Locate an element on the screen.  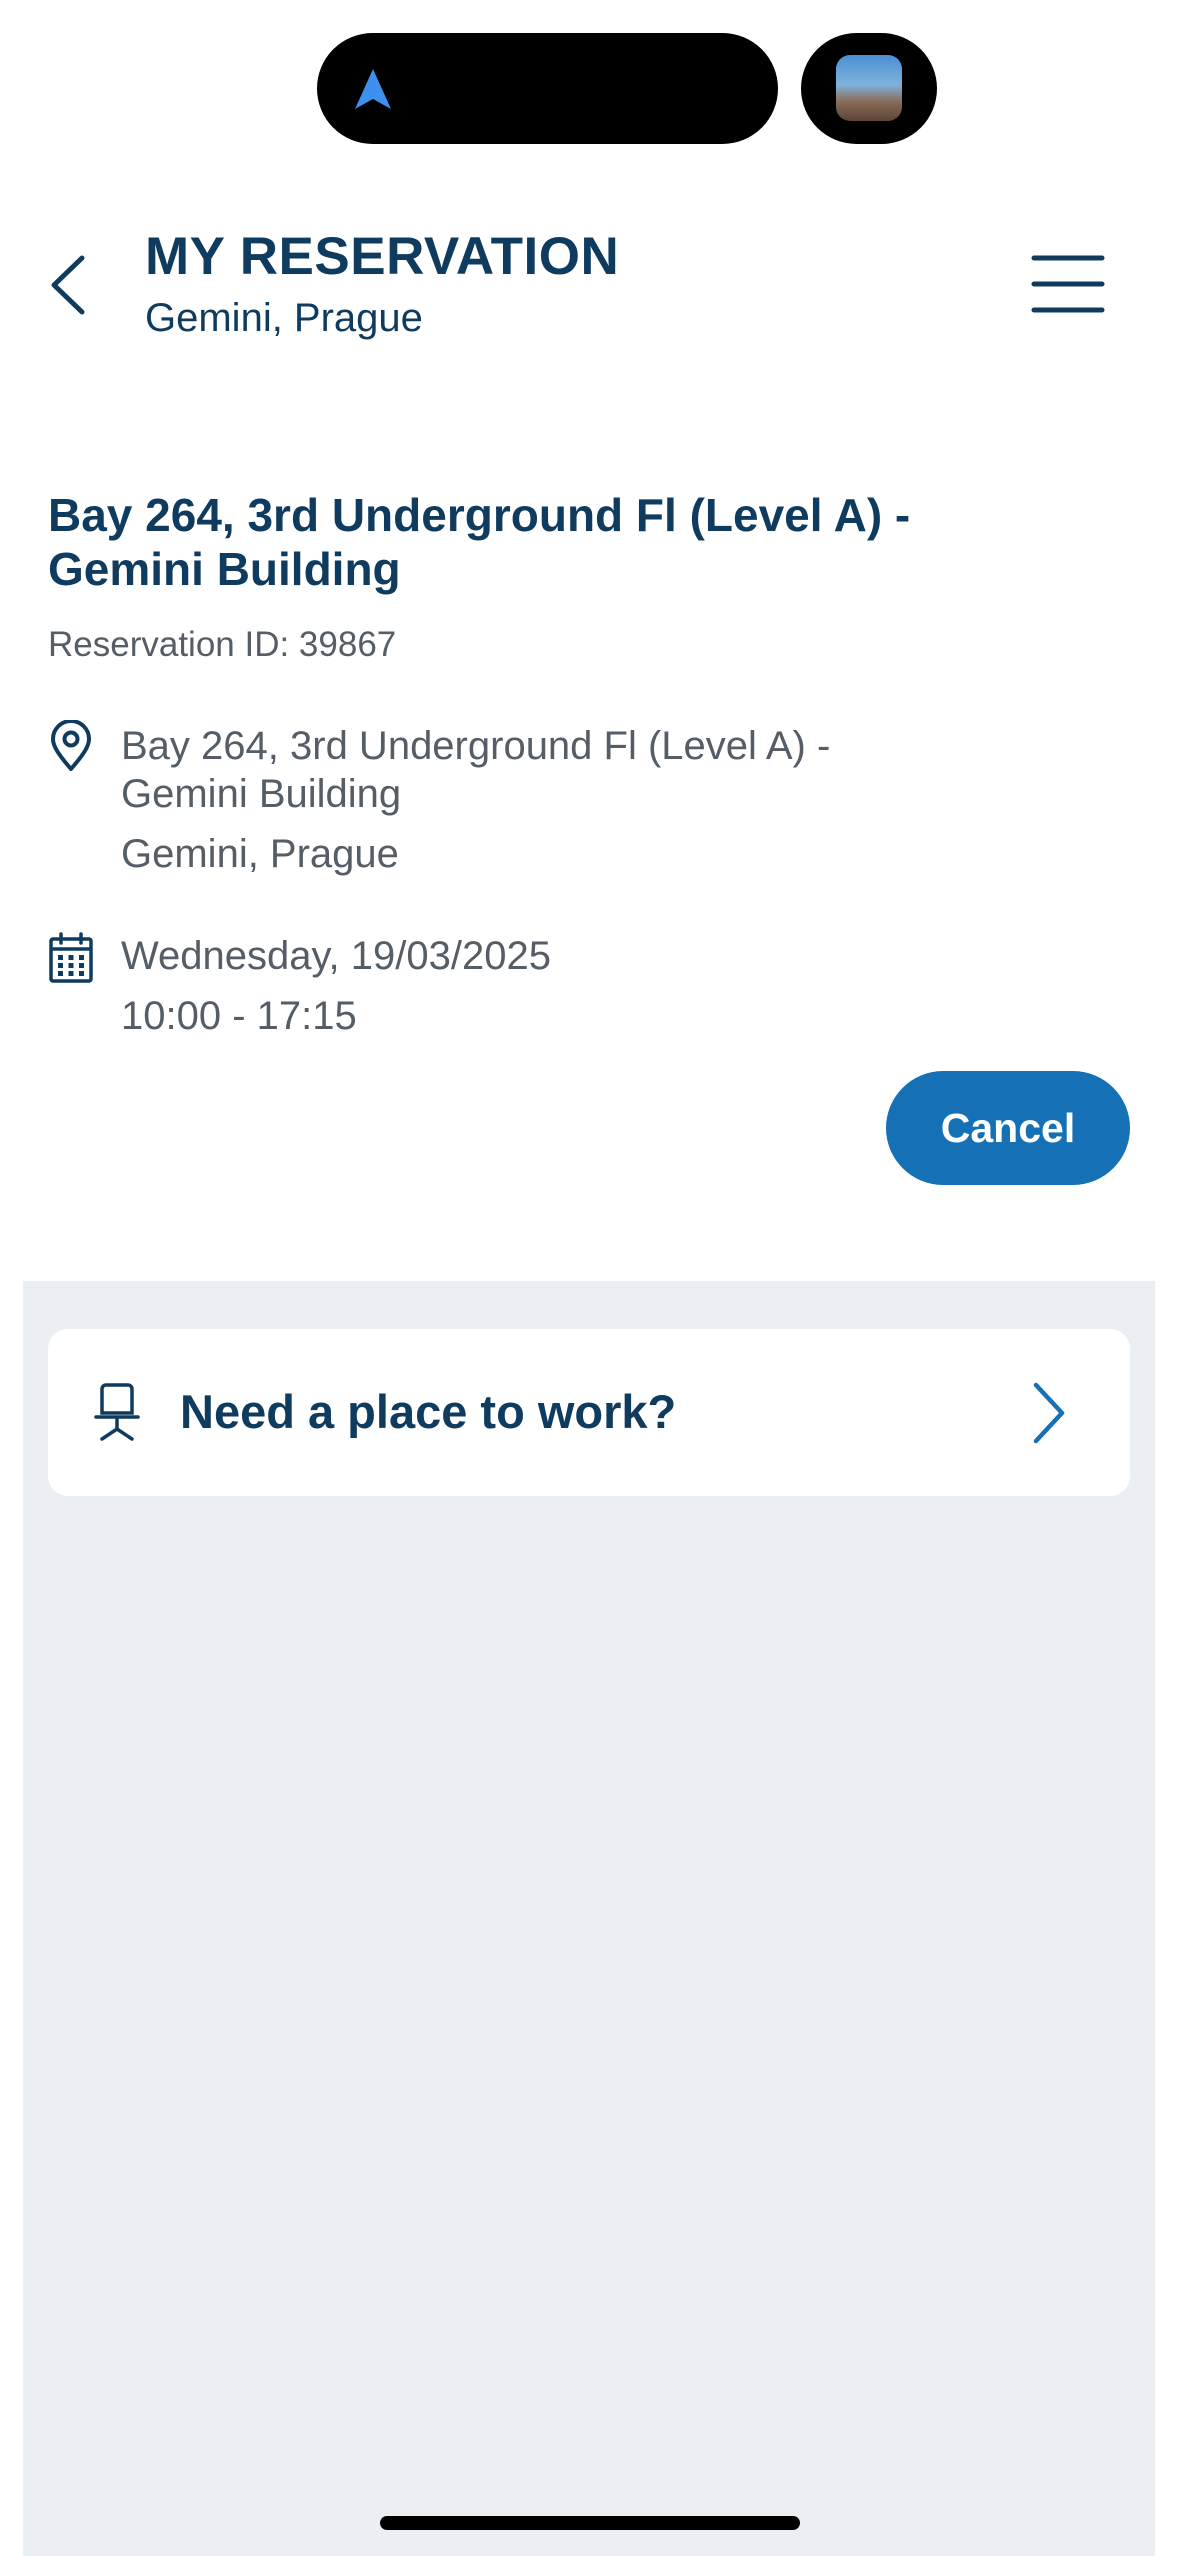
cancel-button: Cancel is located at coordinates (1008, 1128).